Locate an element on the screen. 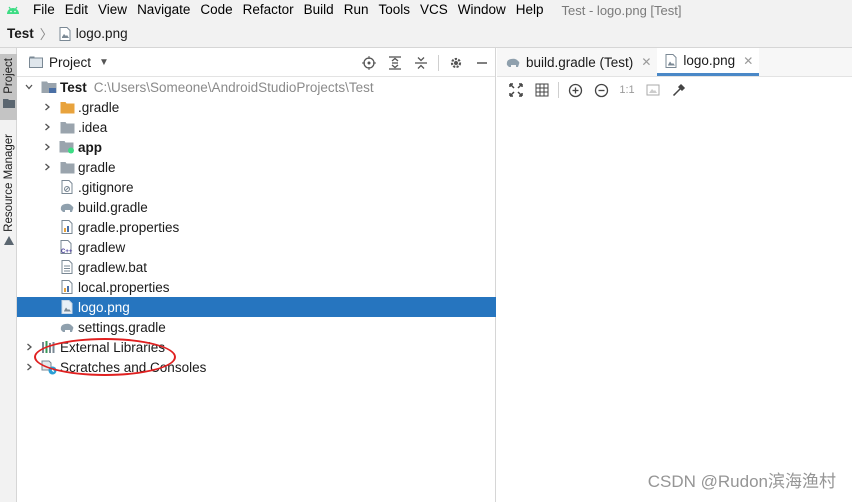  tree-item-app: app is located at coordinates (256, 147).